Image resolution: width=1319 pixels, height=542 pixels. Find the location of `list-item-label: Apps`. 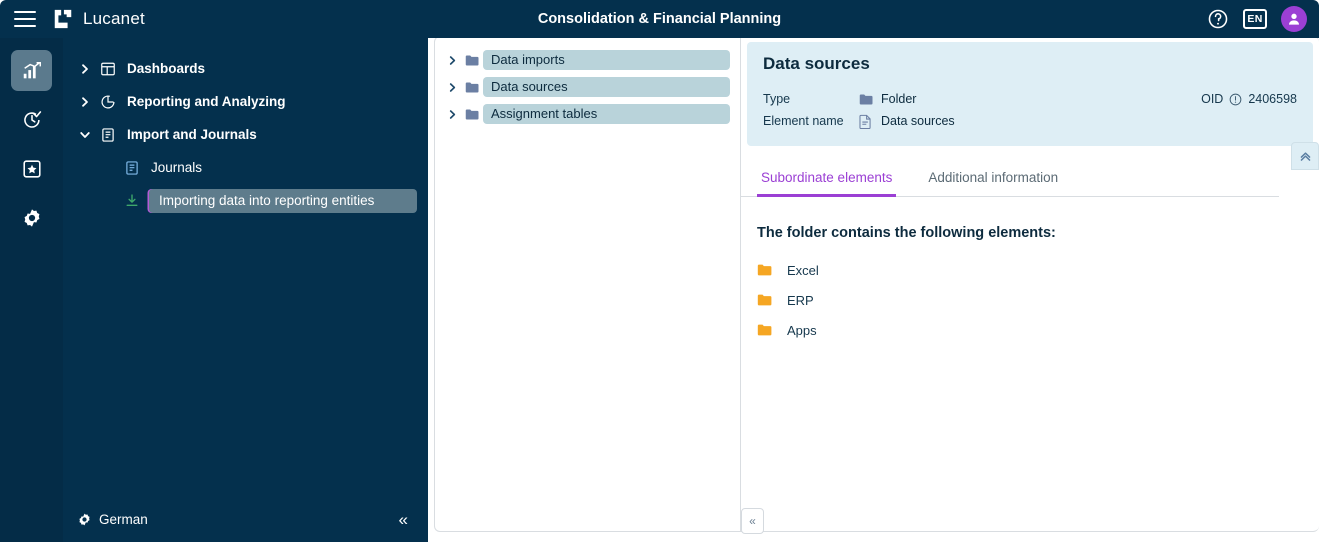

list-item-label: Apps is located at coordinates (802, 330).